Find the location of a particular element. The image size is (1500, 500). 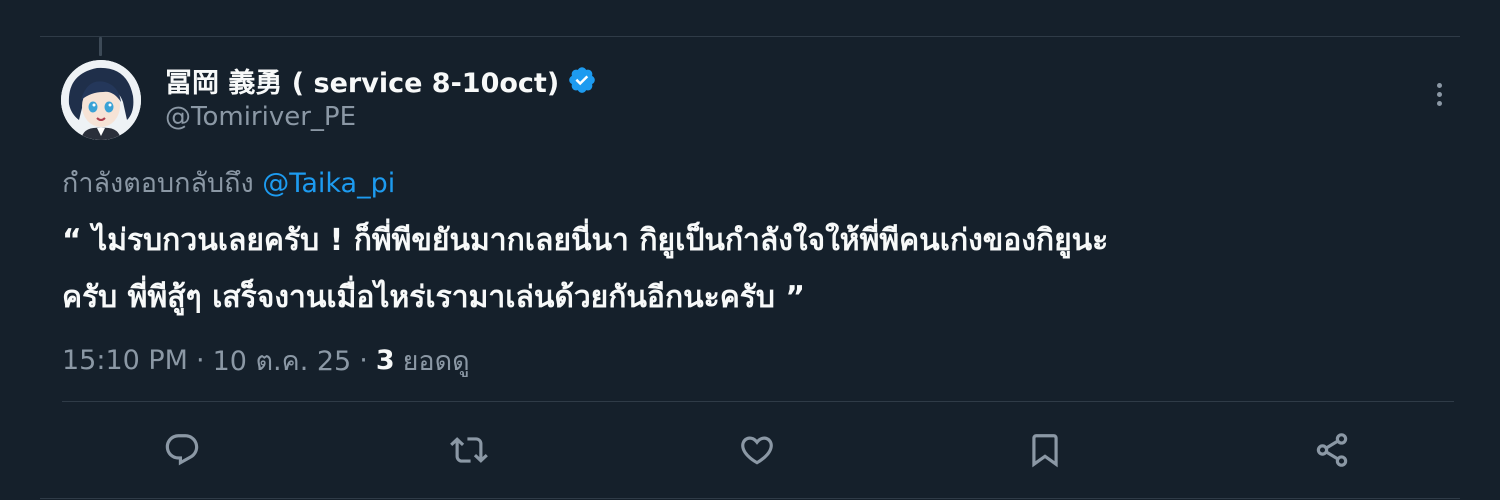

tweet-metadata: 15:10 PM · 10 ต.ค. 25 · 3 ยอดดู is located at coordinates (266, 360).